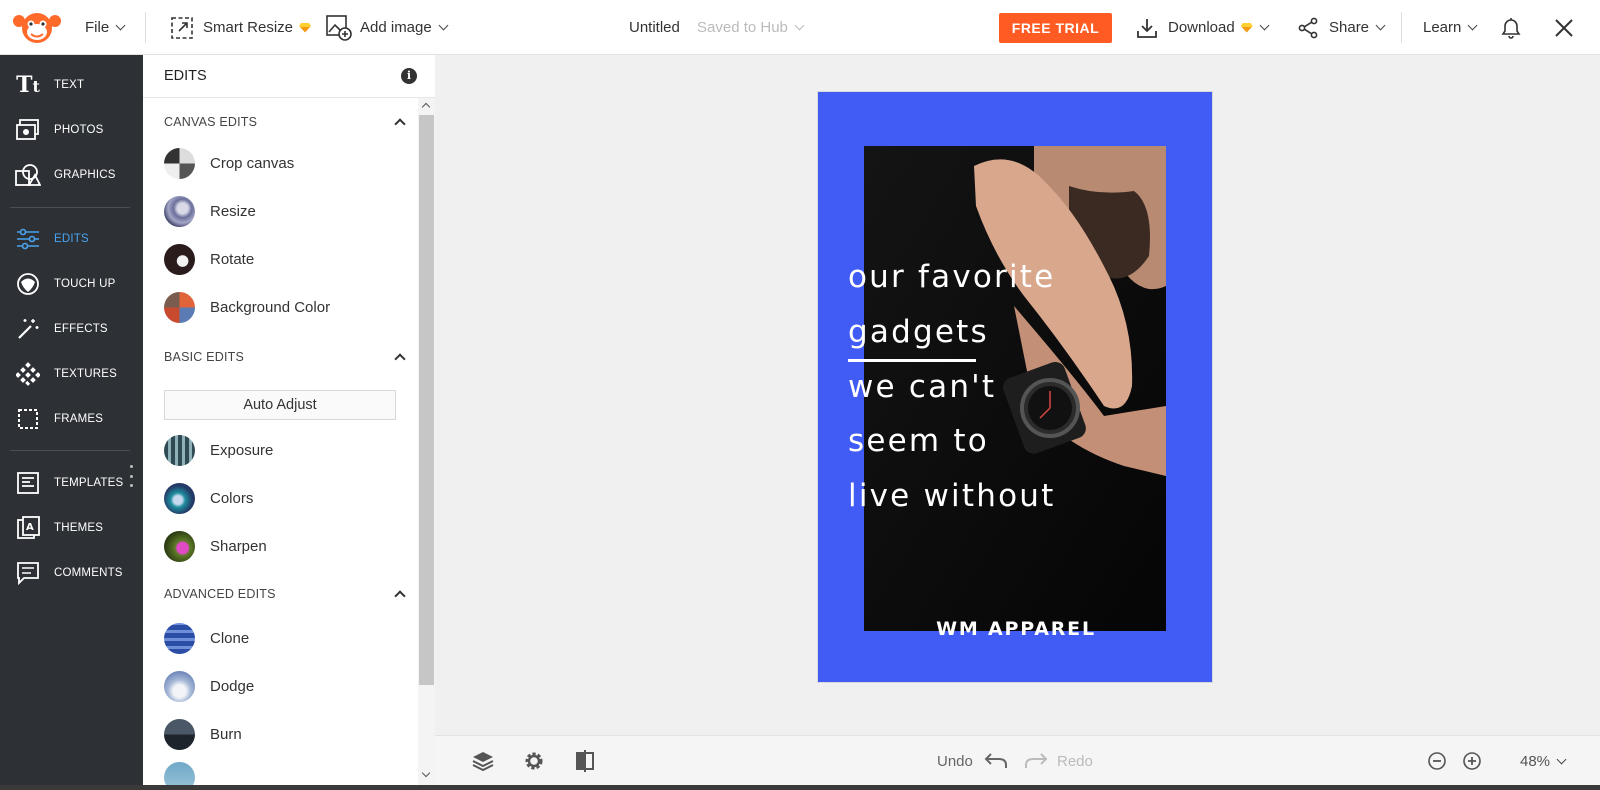  Describe the element at coordinates (1203, 27) in the screenshot. I see `download-button: Download` at that location.